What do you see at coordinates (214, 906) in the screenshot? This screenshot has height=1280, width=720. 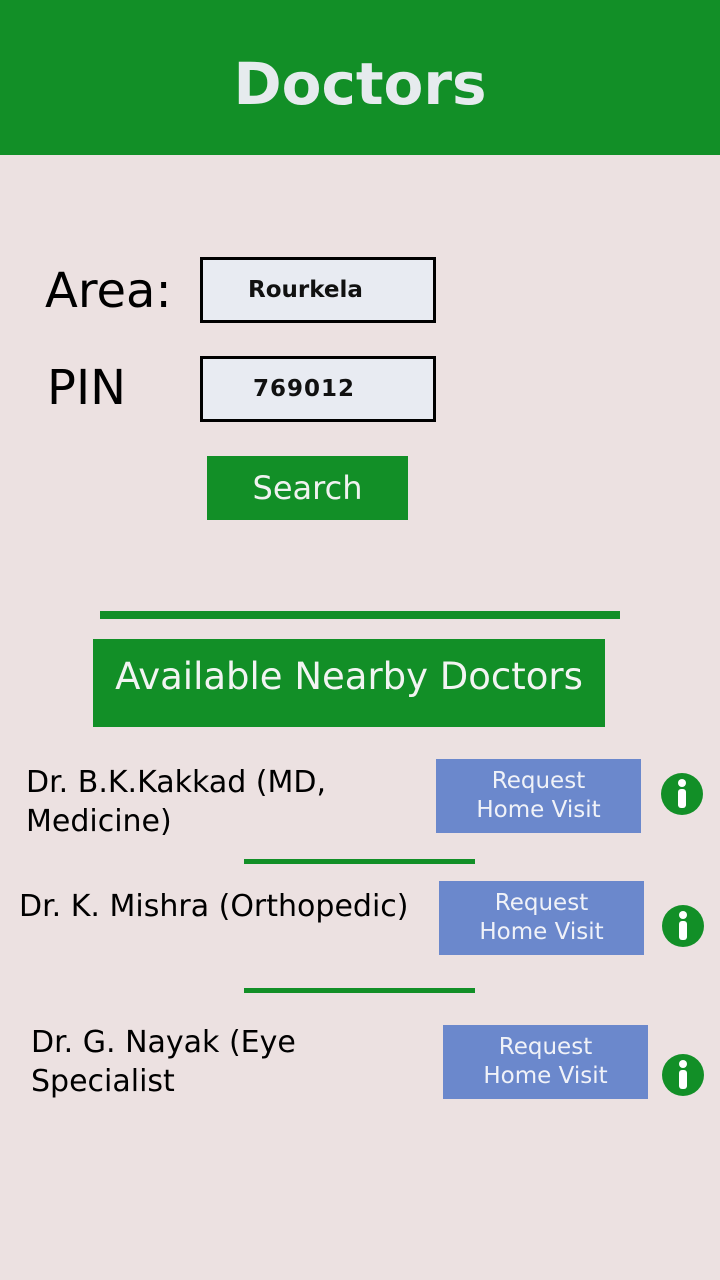 I see `doctor-name: Dr. K. Mishra (Orthopedic)` at bounding box center [214, 906].